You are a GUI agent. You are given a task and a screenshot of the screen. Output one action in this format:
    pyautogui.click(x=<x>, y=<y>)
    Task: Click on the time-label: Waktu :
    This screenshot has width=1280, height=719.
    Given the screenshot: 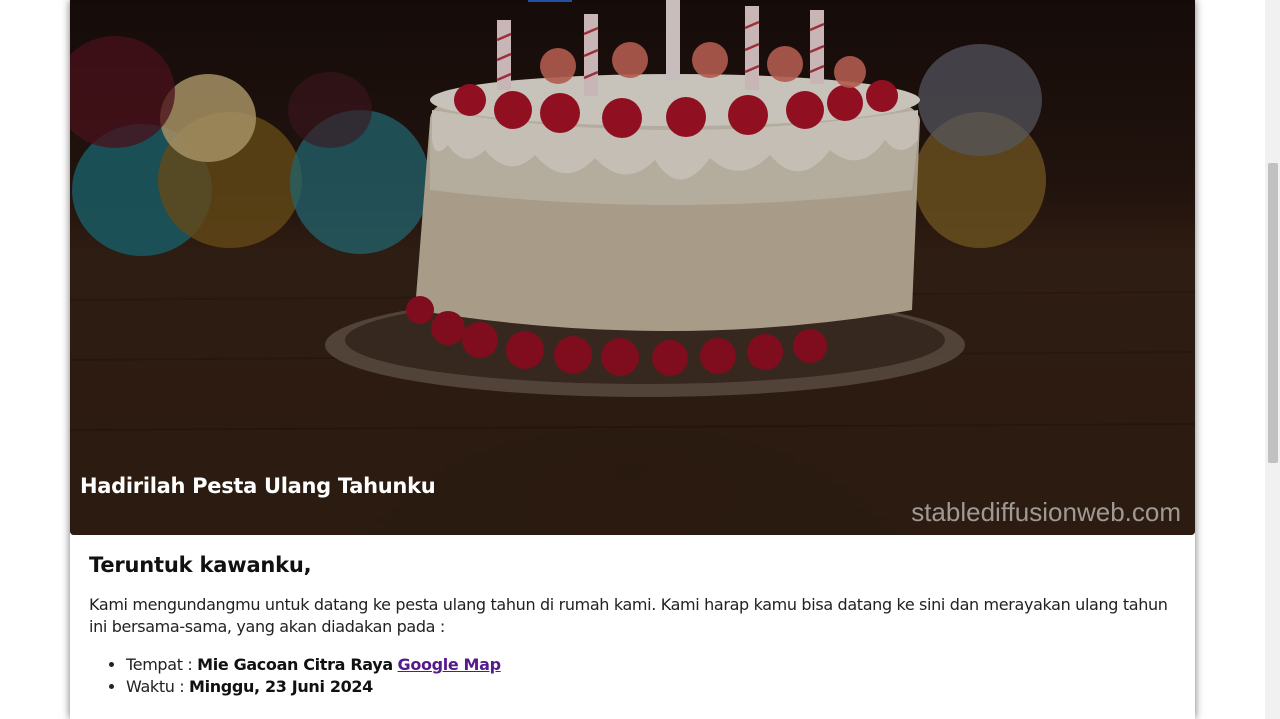 What is the action you would take?
    pyautogui.click(x=158, y=686)
    